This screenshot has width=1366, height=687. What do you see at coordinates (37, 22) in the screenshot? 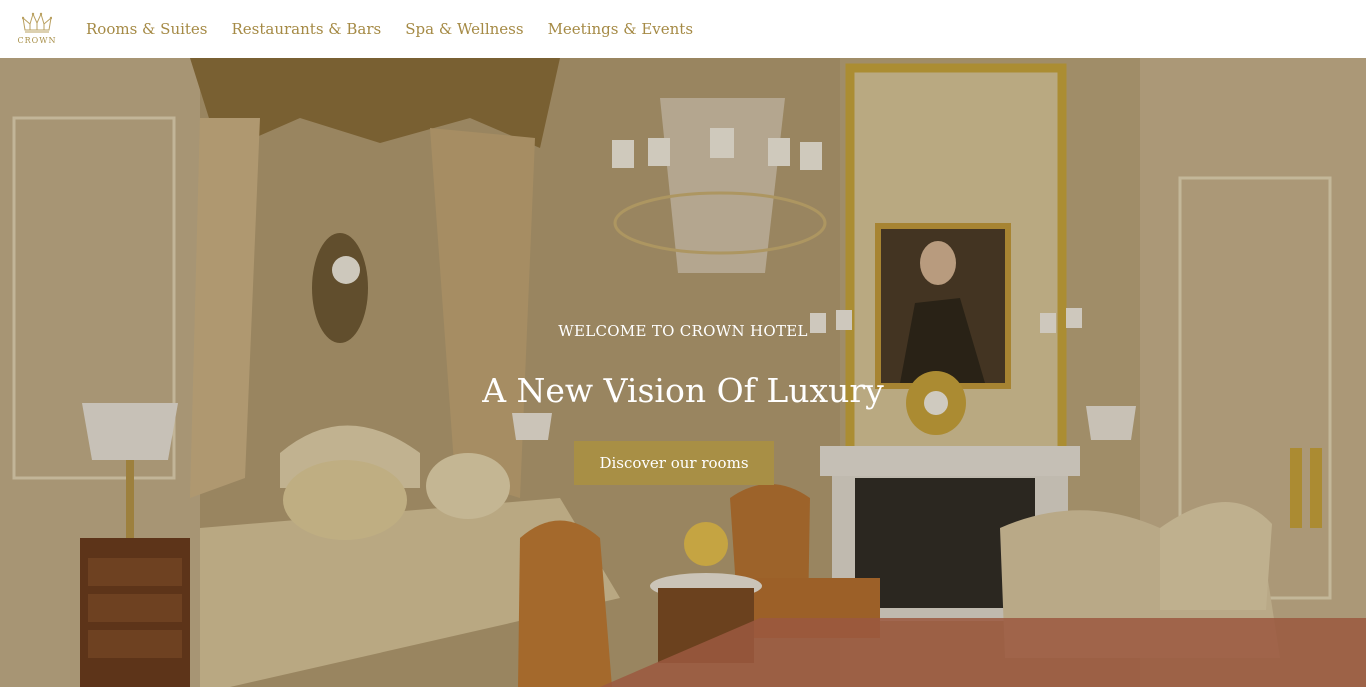
I see `crown-icon` at bounding box center [37, 22].